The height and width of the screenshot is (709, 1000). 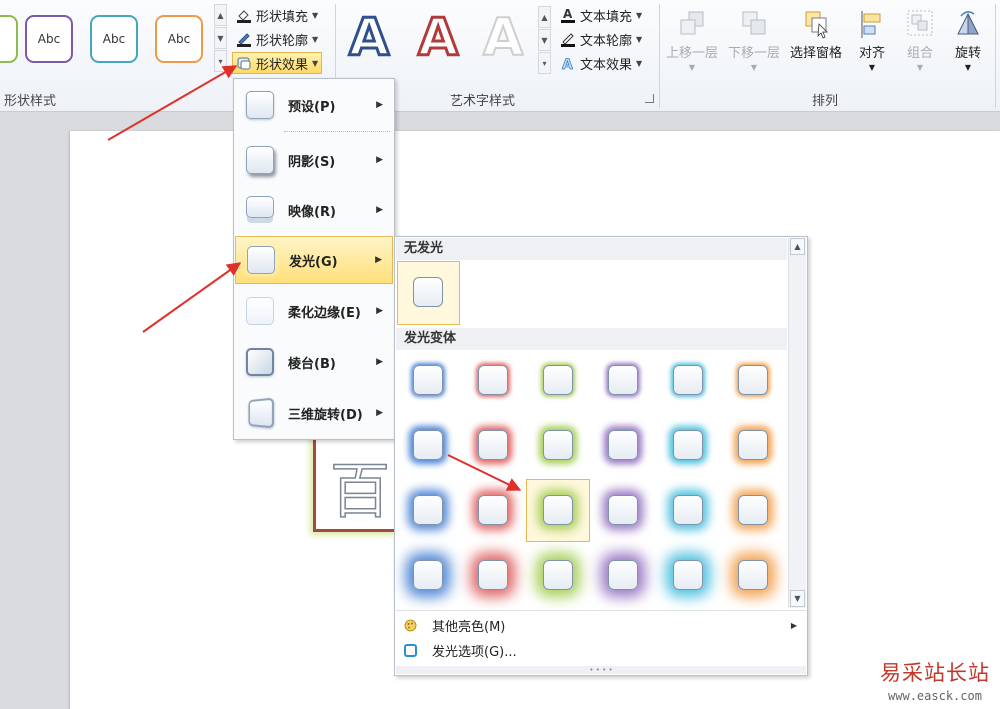 What do you see at coordinates (596, 625) in the screenshot?
I see `more-glow-colors-item: 其他亮色(M) ▶` at bounding box center [596, 625].